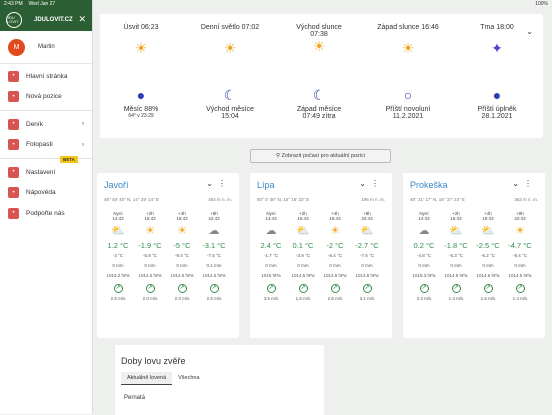 The image size is (552, 415). What do you see at coordinates (13, 124) in the screenshot?
I see `book-icon: •` at bounding box center [13, 124].